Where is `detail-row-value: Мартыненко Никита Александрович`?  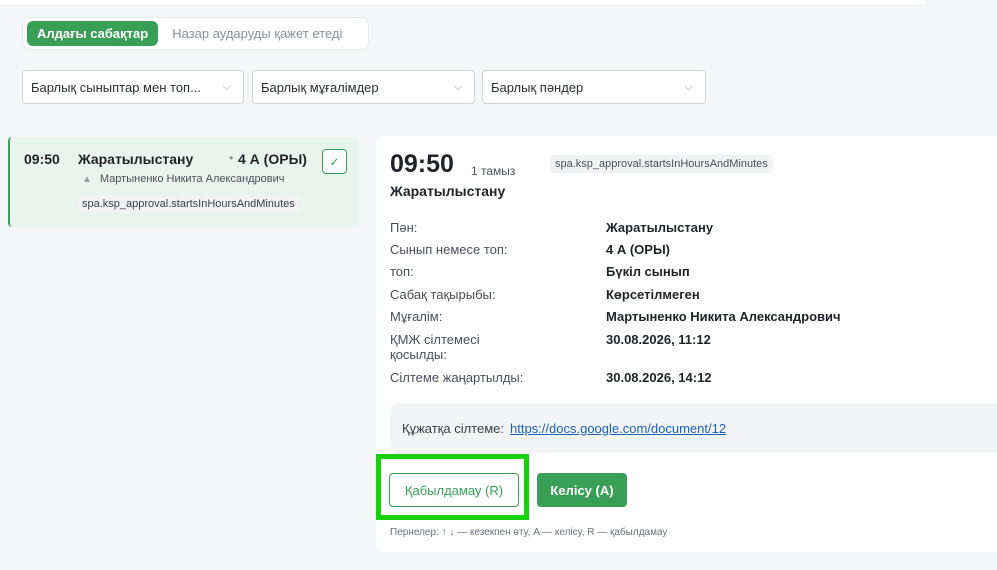 detail-row-value: Мартыненко Никита Александрович is located at coordinates (723, 316).